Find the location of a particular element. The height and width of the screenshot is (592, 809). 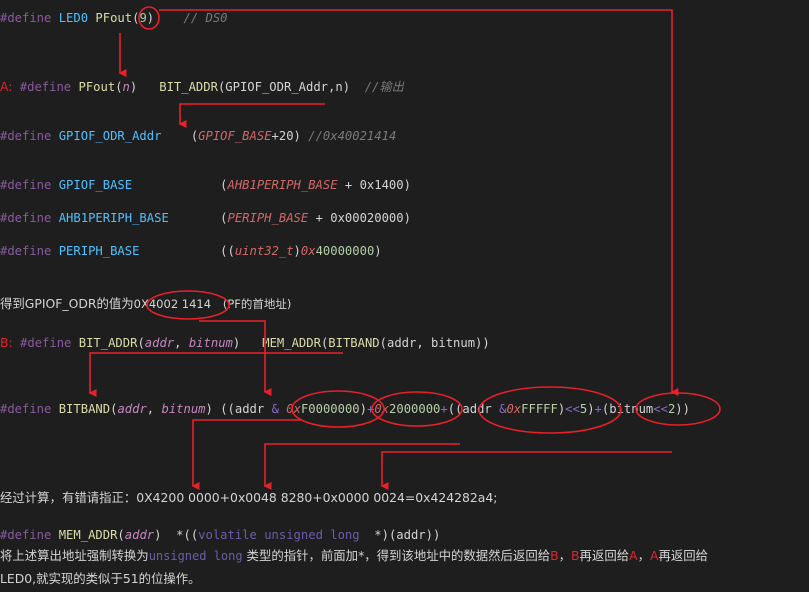

keyword-volatile: volatile is located at coordinates (227, 535).